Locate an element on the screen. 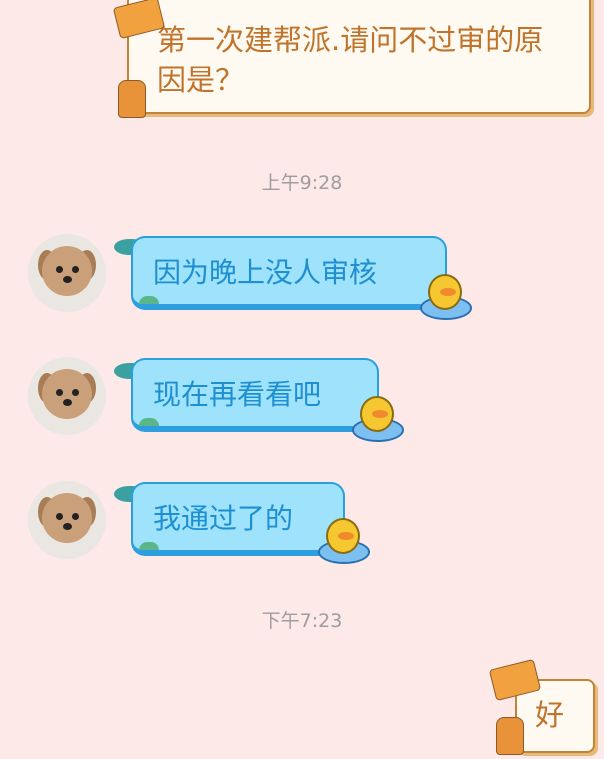 This screenshot has width=604, height=759. received-message-bubble: 现在再看看吧 is located at coordinates (255, 395).